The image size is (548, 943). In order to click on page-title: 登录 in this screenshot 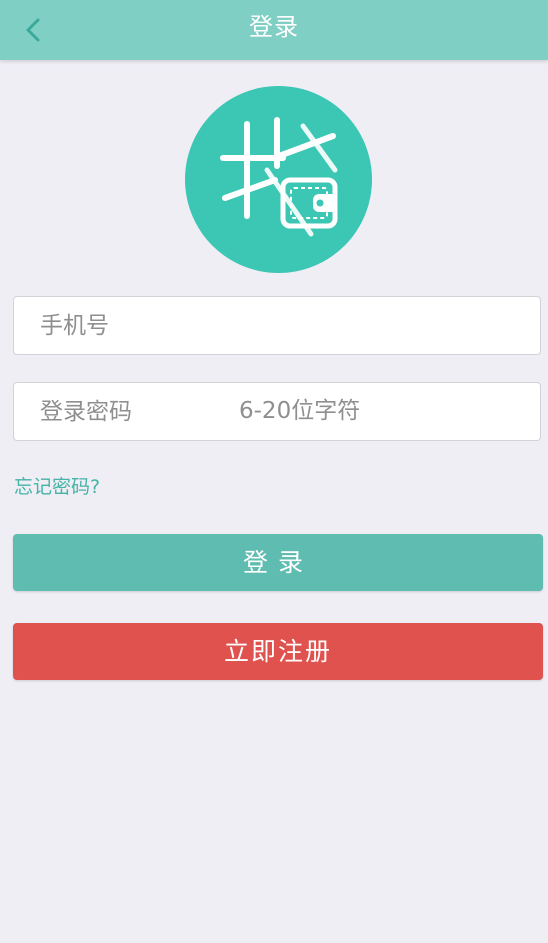, I will do `click(274, 27)`.